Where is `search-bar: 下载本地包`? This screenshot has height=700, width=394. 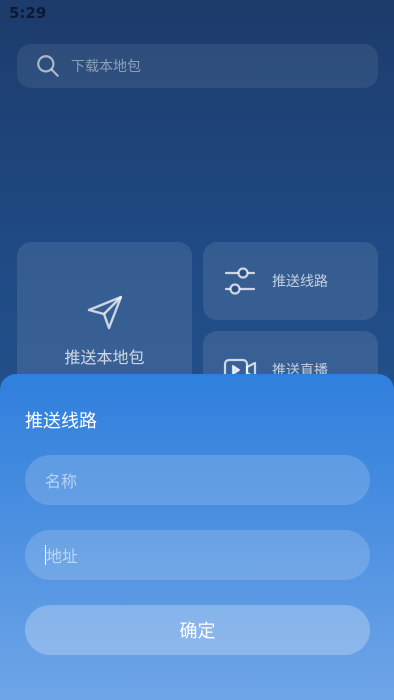
search-bar: 下载本地包 is located at coordinates (197, 66).